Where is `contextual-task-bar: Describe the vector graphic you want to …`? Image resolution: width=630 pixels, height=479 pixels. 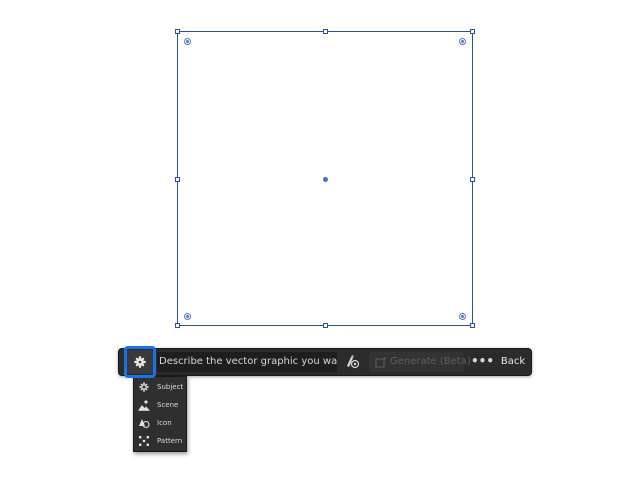 contextual-task-bar: Describe the vector graphic you want to … is located at coordinates (325, 362).